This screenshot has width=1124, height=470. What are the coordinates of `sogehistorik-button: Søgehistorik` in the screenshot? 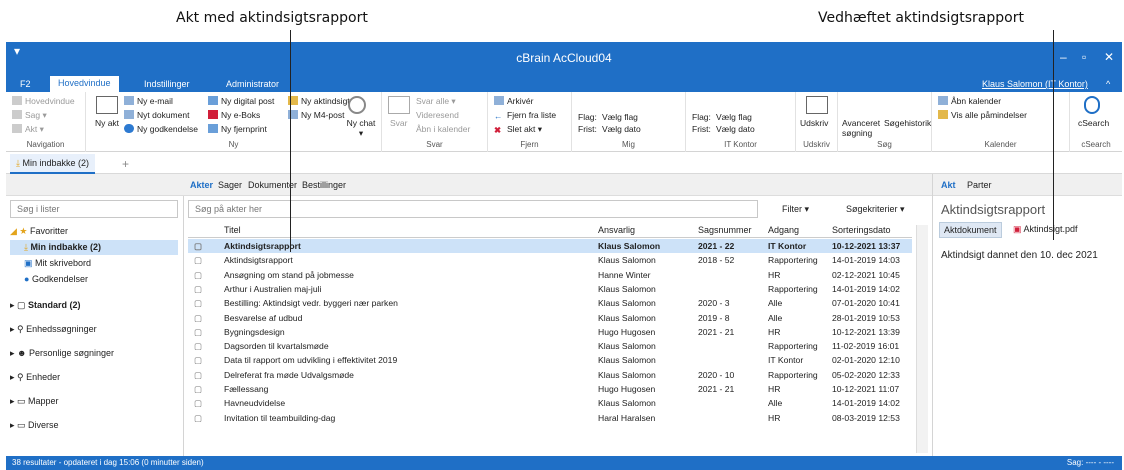 It's located at (907, 123).